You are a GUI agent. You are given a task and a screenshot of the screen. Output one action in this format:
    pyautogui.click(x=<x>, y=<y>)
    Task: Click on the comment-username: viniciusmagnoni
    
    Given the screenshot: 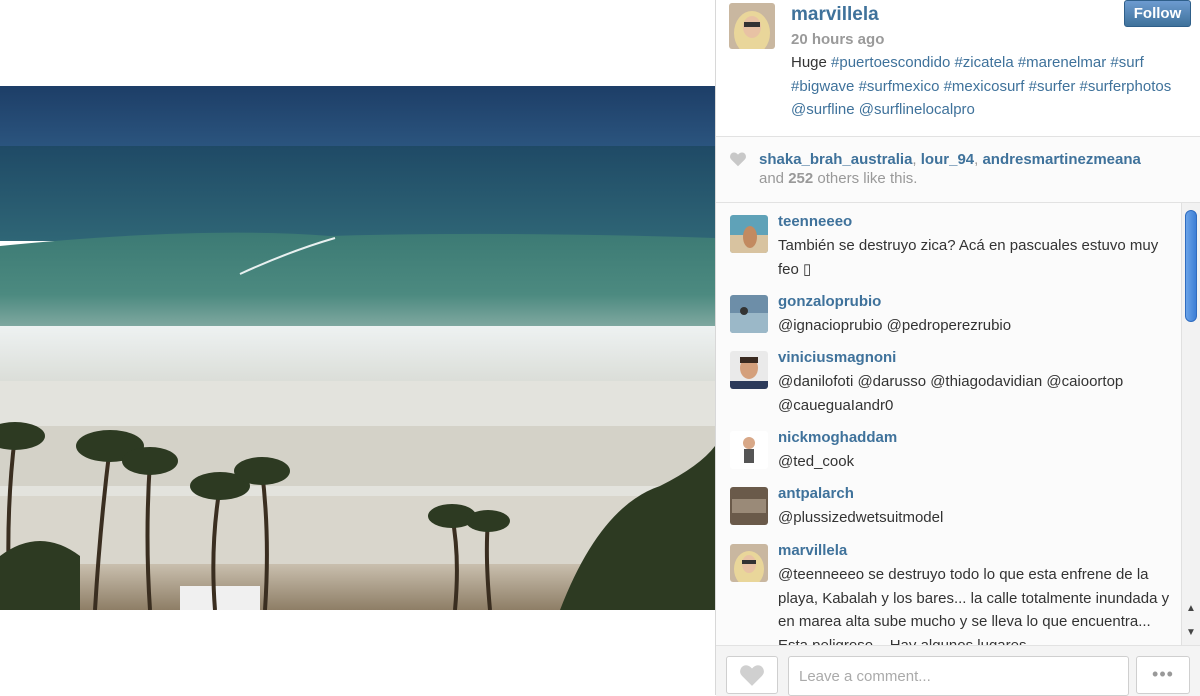 What is the action you would take?
    pyautogui.click(x=837, y=357)
    